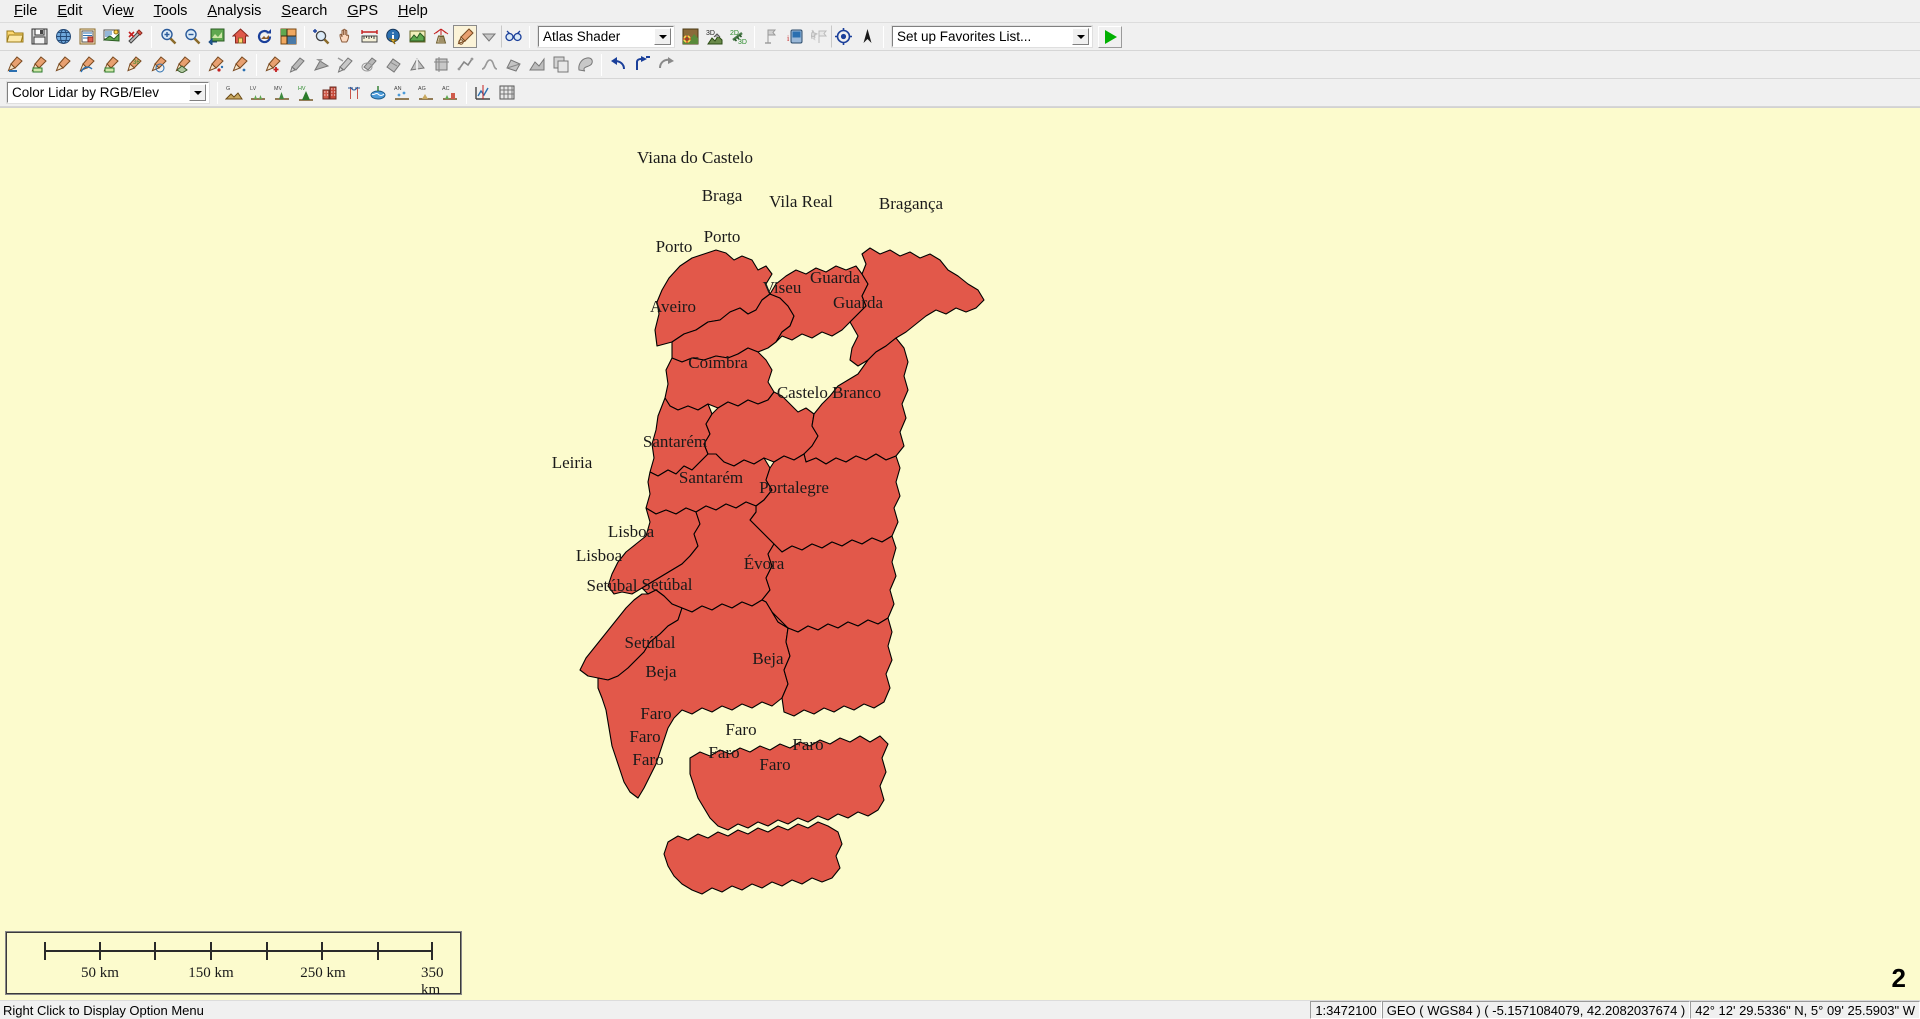 The width and height of the screenshot is (1920, 1019). I want to click on open-file-button, so click(15, 36).